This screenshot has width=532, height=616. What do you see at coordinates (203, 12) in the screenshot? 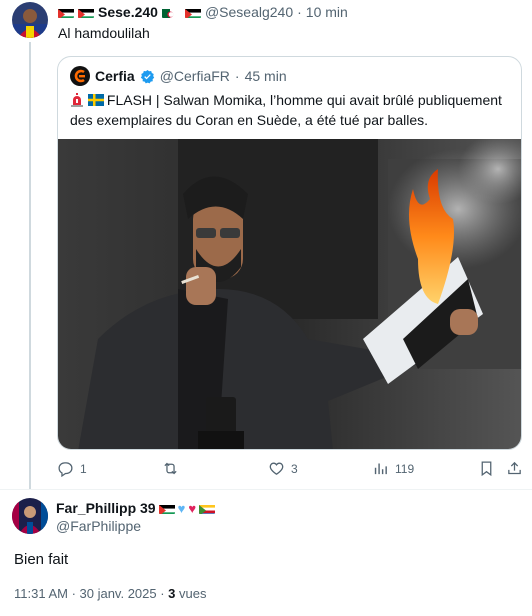
I see `tweet-header: Sese.240 @Sesealg240 · 10 min` at bounding box center [203, 12].